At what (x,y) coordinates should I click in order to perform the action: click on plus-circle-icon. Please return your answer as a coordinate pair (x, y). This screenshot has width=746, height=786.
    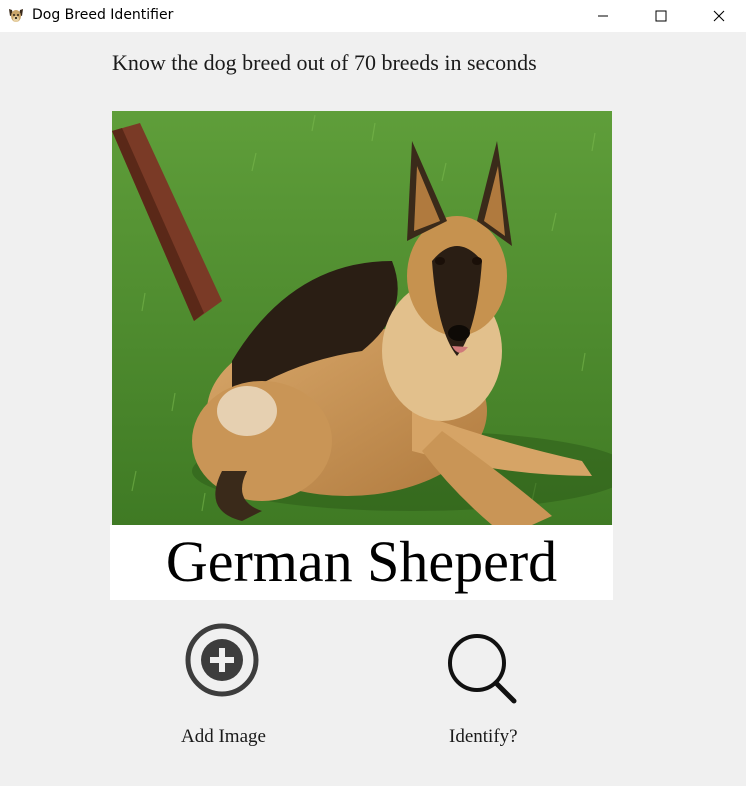
    Looking at the image, I should click on (222, 660).